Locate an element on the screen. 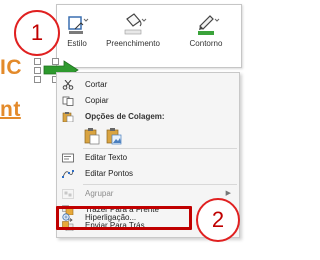 The image size is (320, 260). menu-item-copy: Copiar is located at coordinates (148, 101).